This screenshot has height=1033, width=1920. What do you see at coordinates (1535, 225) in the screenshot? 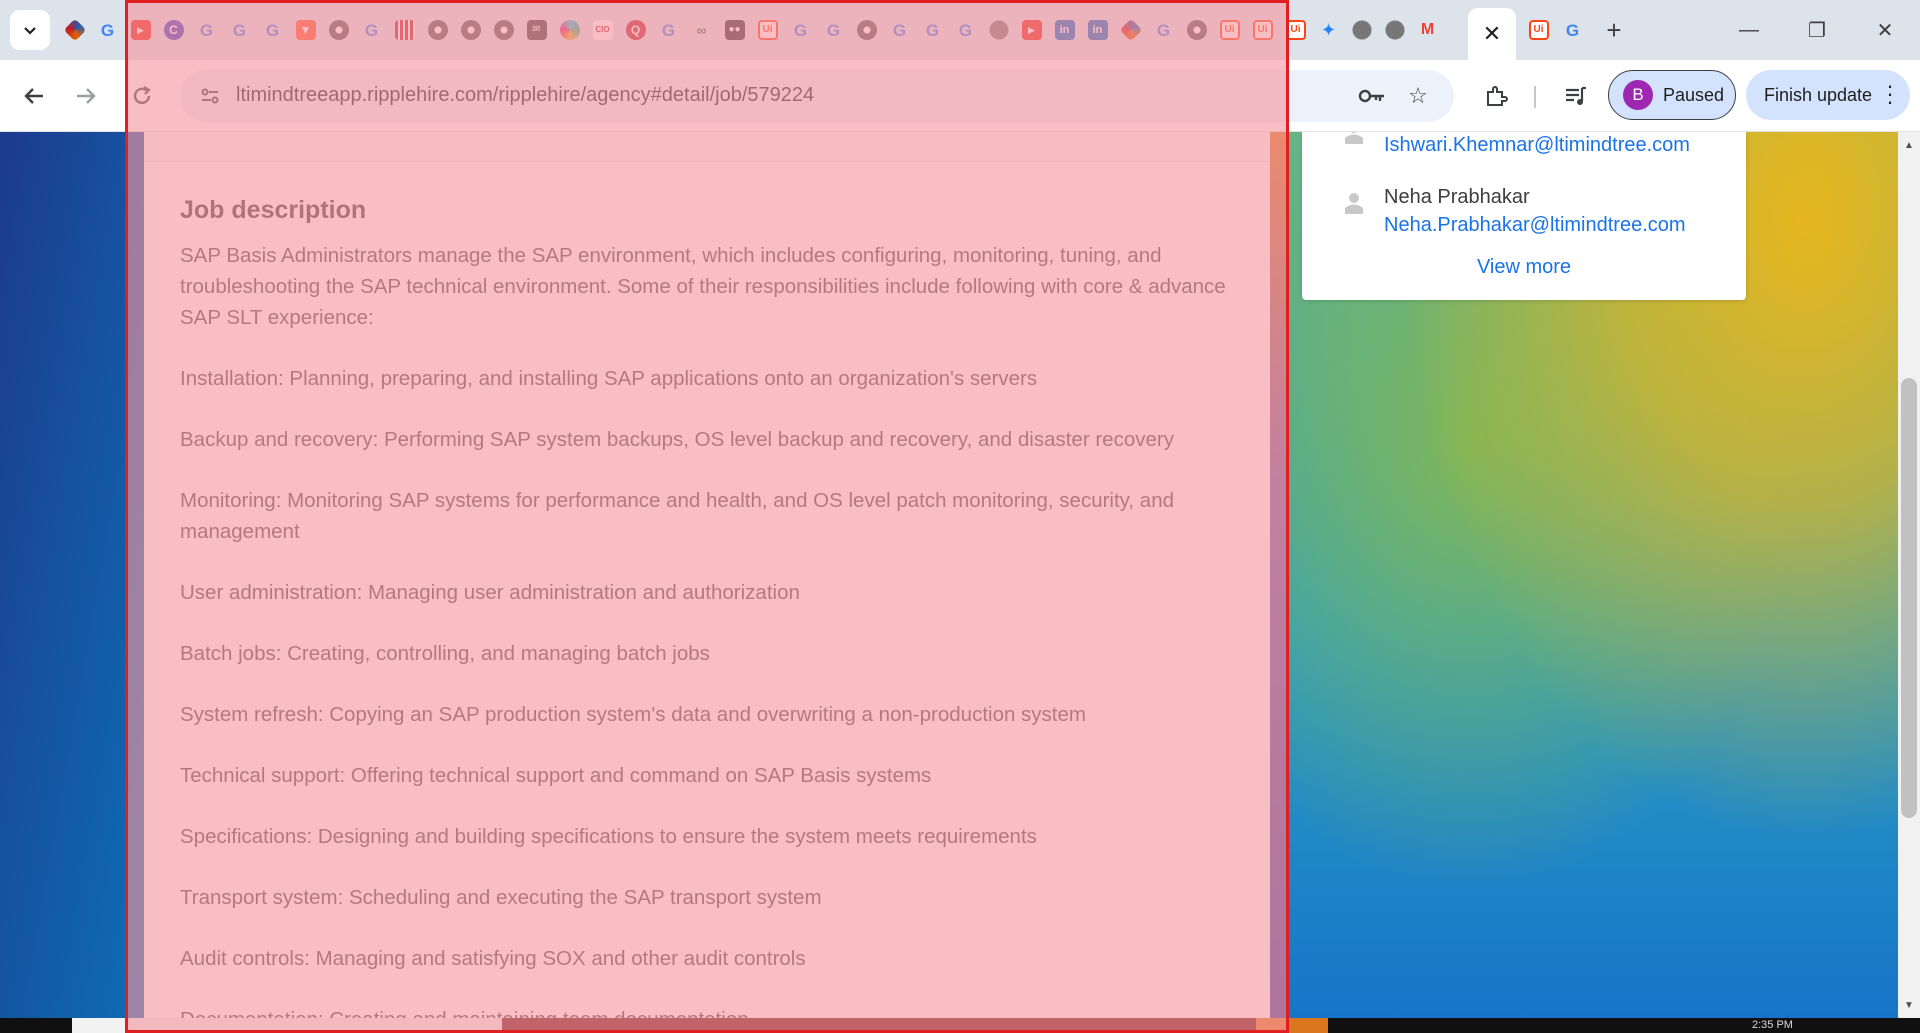
I see `contact-email-link: Neha.Prabhakar@ltimindtree.com` at bounding box center [1535, 225].